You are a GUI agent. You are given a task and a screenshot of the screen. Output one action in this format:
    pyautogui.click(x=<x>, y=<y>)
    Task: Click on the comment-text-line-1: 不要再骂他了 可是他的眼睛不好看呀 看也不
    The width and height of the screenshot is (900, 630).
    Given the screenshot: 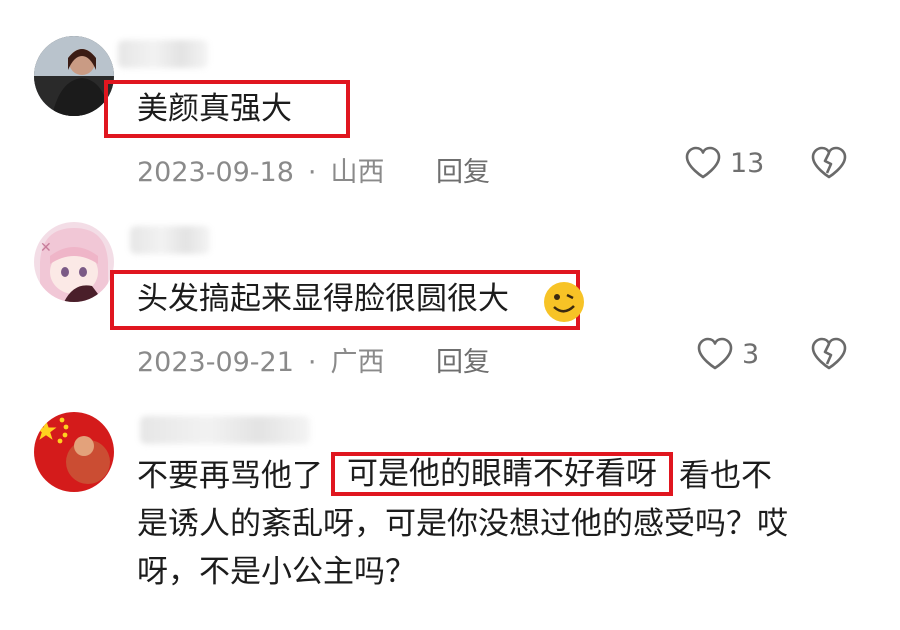 What is the action you would take?
    pyautogui.click(x=507, y=476)
    